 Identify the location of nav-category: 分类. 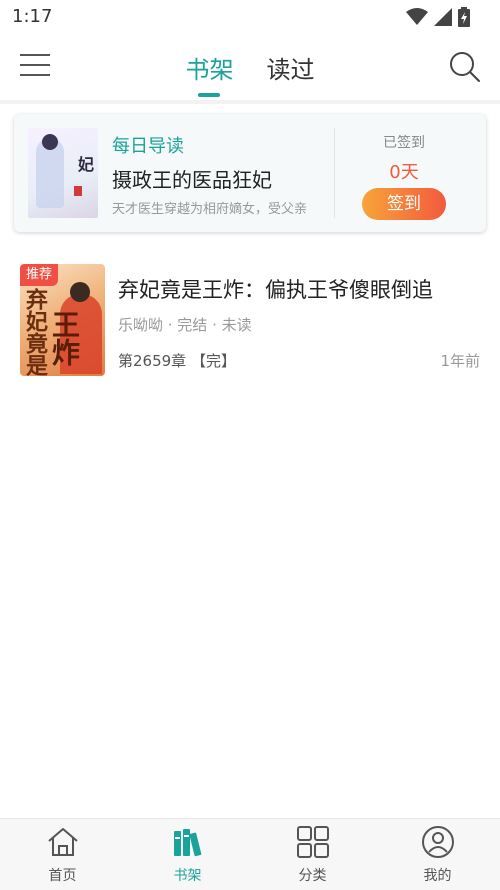
(312, 854).